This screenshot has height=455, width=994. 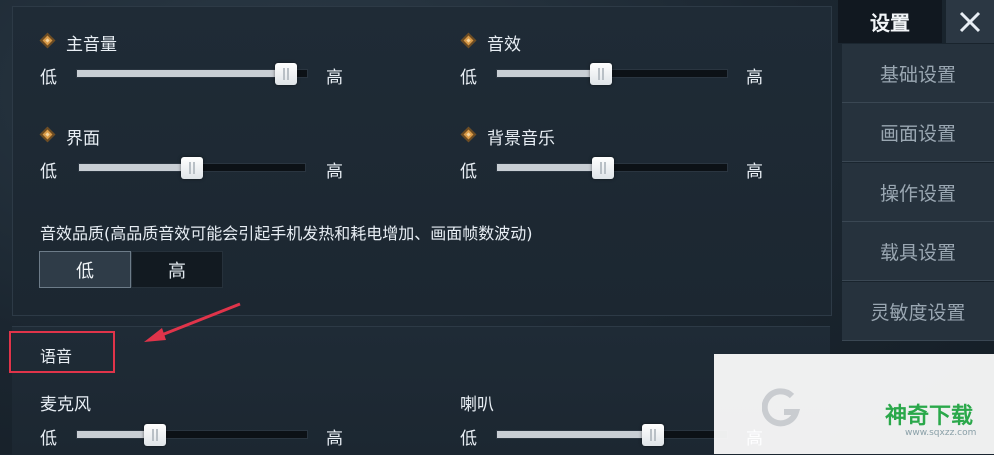 I want to click on sidebar-item-vehicle: 载具设置, so click(x=918, y=251).